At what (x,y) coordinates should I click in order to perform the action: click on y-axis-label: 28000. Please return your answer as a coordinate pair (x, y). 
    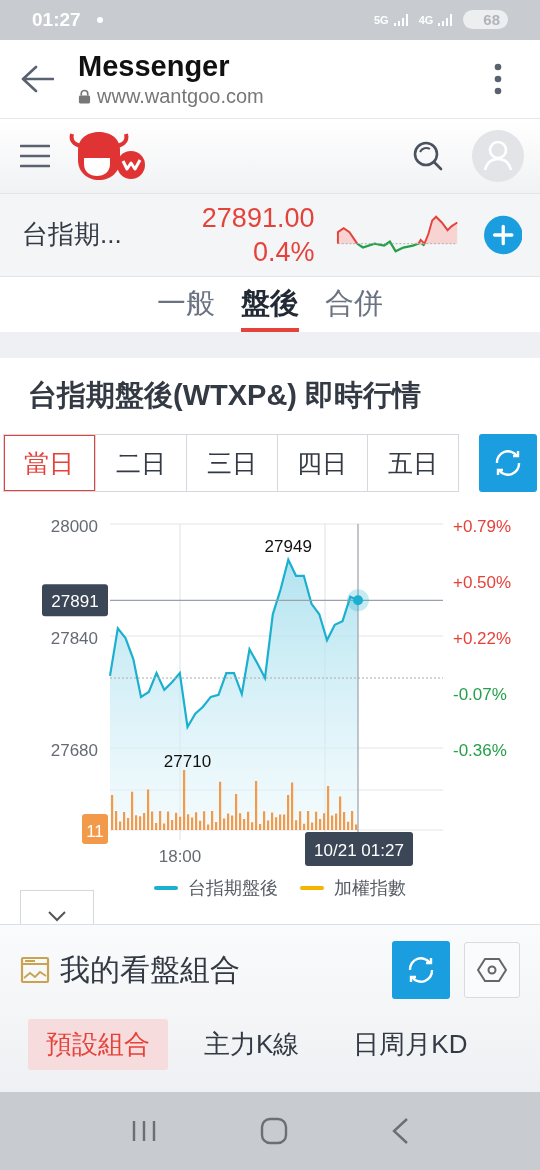
    Looking at the image, I should click on (74, 527).